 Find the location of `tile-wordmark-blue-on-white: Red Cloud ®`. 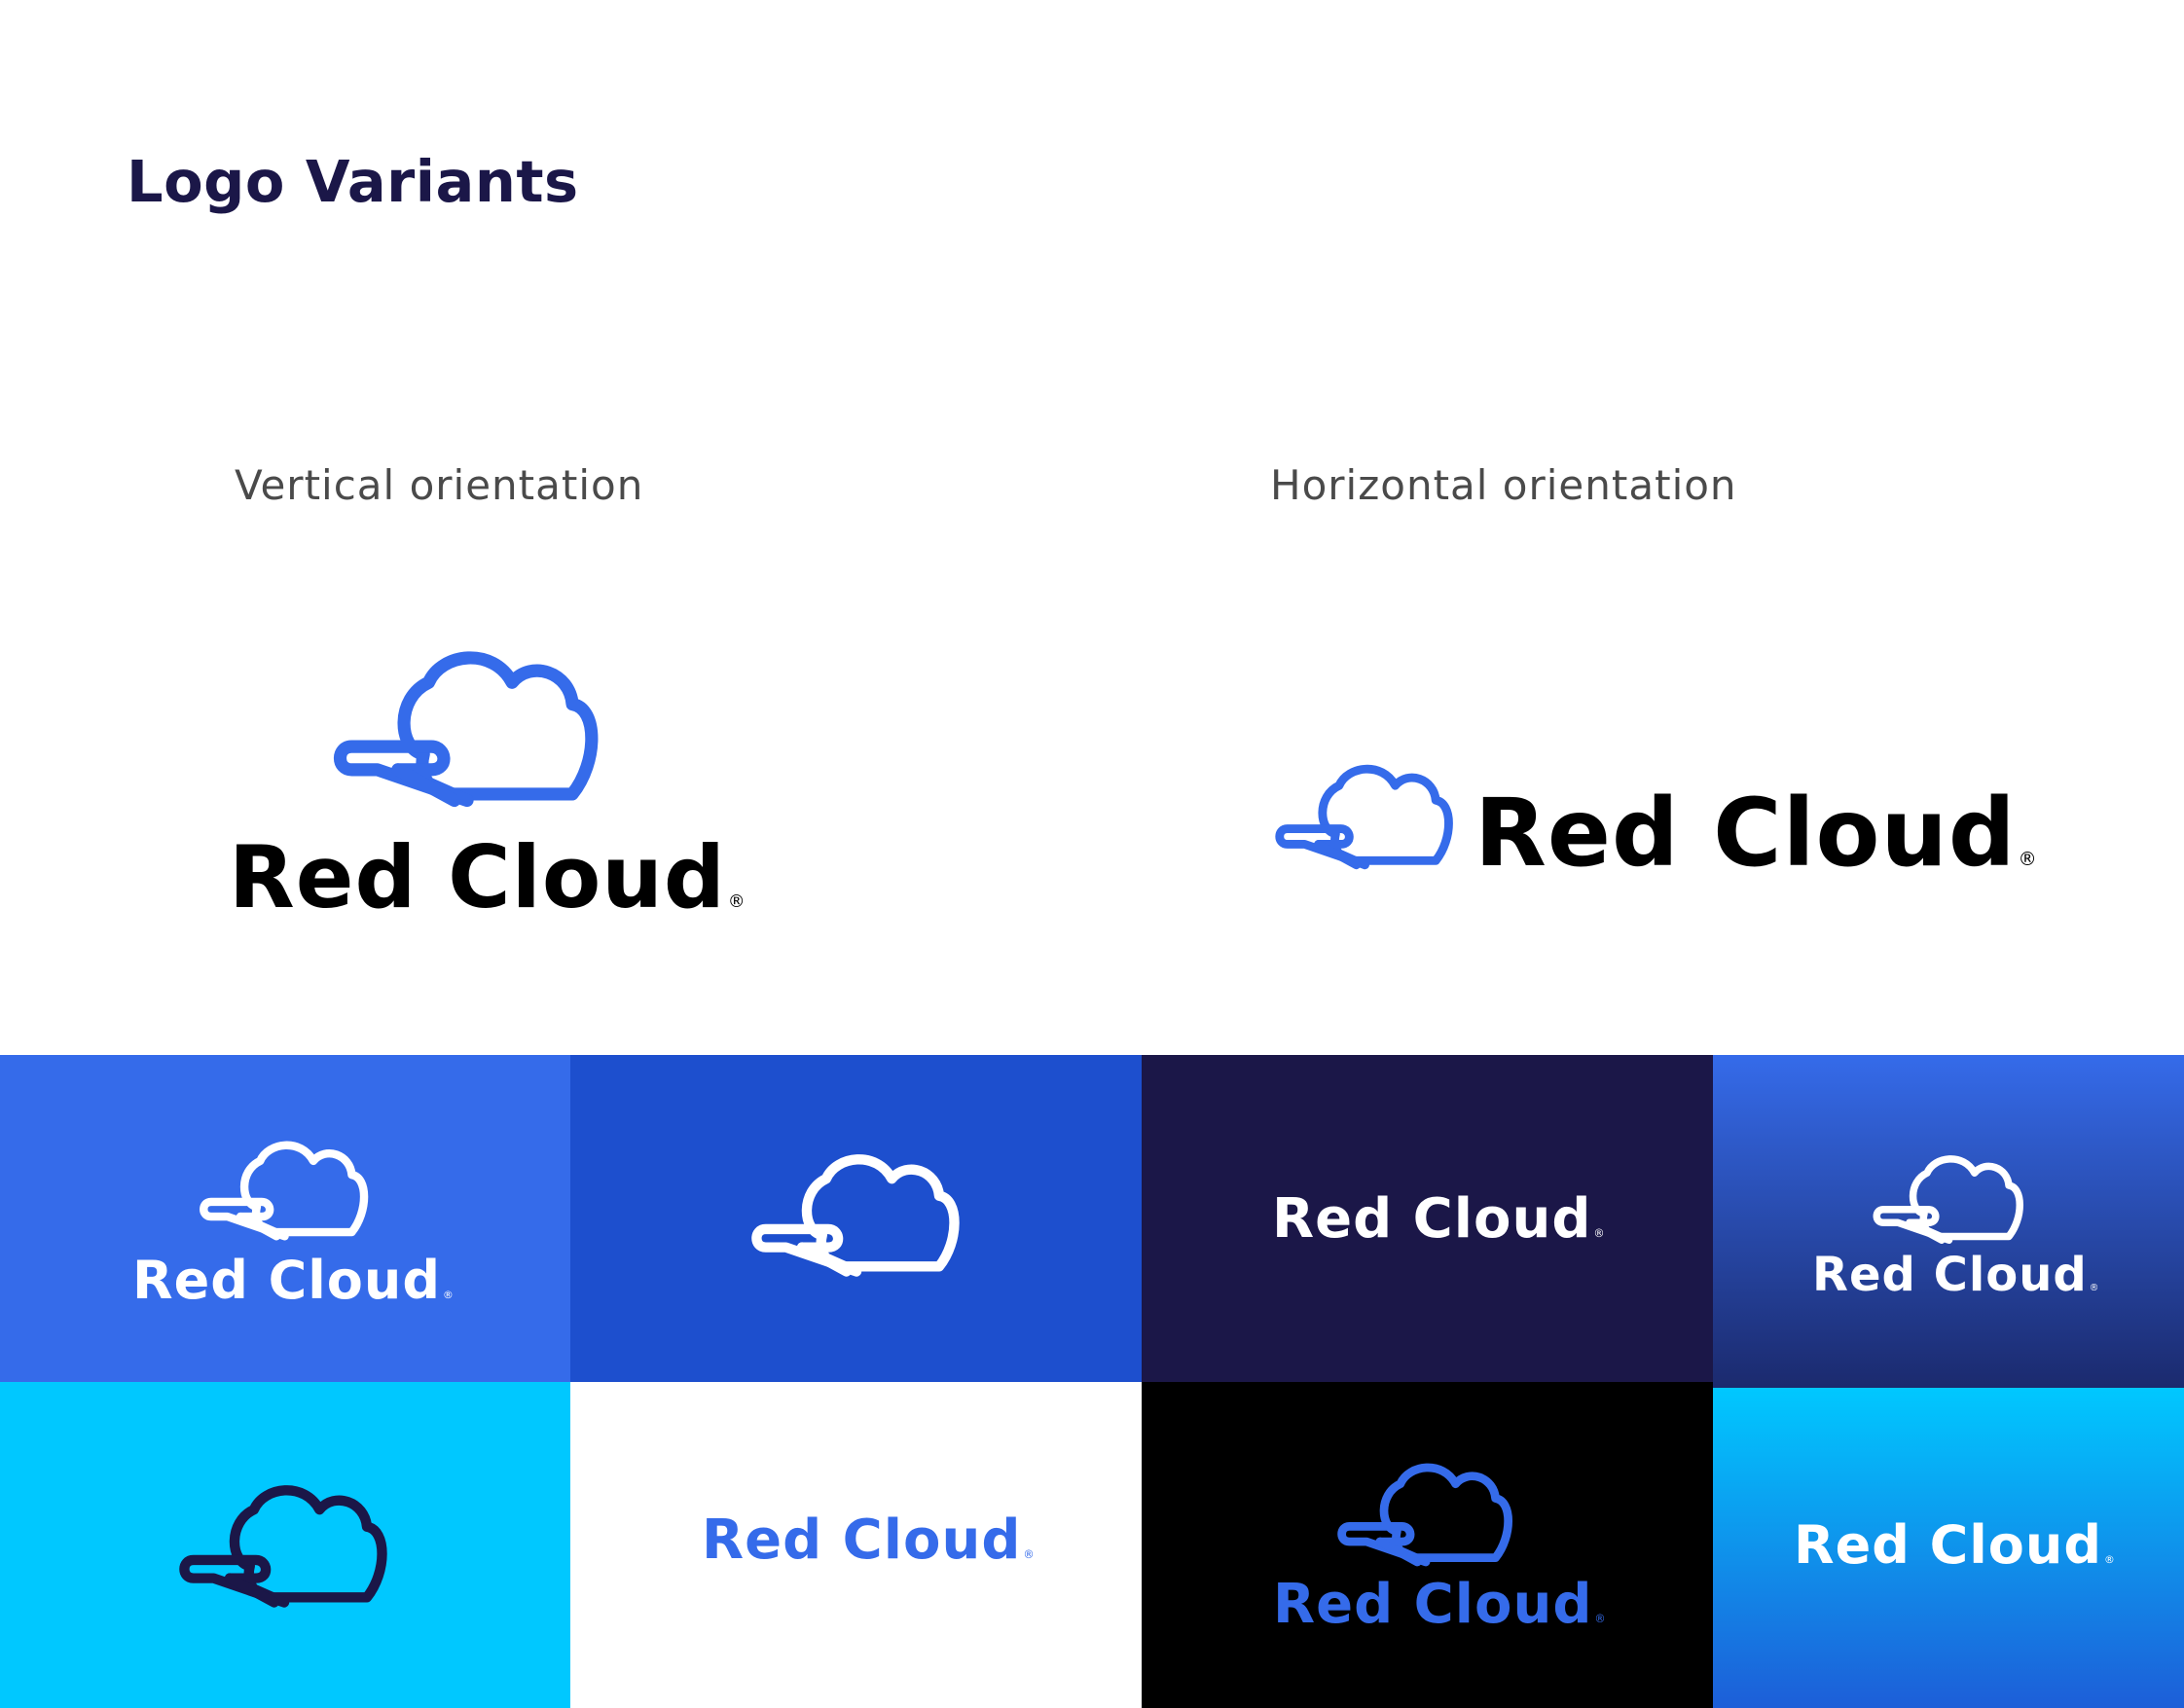

tile-wordmark-blue-on-white: Red Cloud ® is located at coordinates (856, 1545).